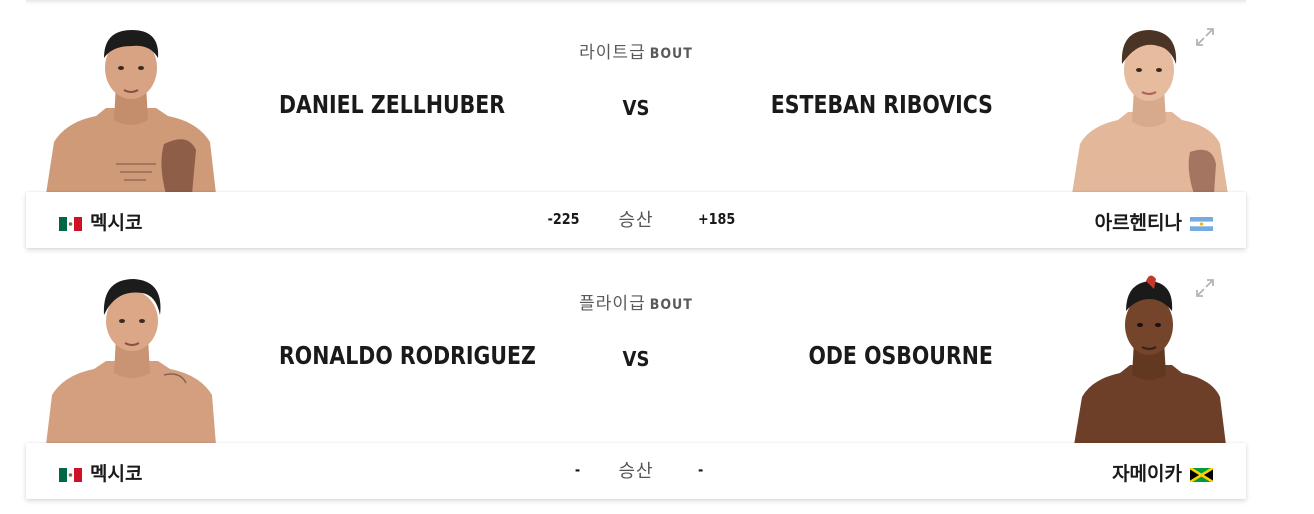  What do you see at coordinates (1138, 223) in the screenshot?
I see `blue-country-name: 아르헨티나` at bounding box center [1138, 223].